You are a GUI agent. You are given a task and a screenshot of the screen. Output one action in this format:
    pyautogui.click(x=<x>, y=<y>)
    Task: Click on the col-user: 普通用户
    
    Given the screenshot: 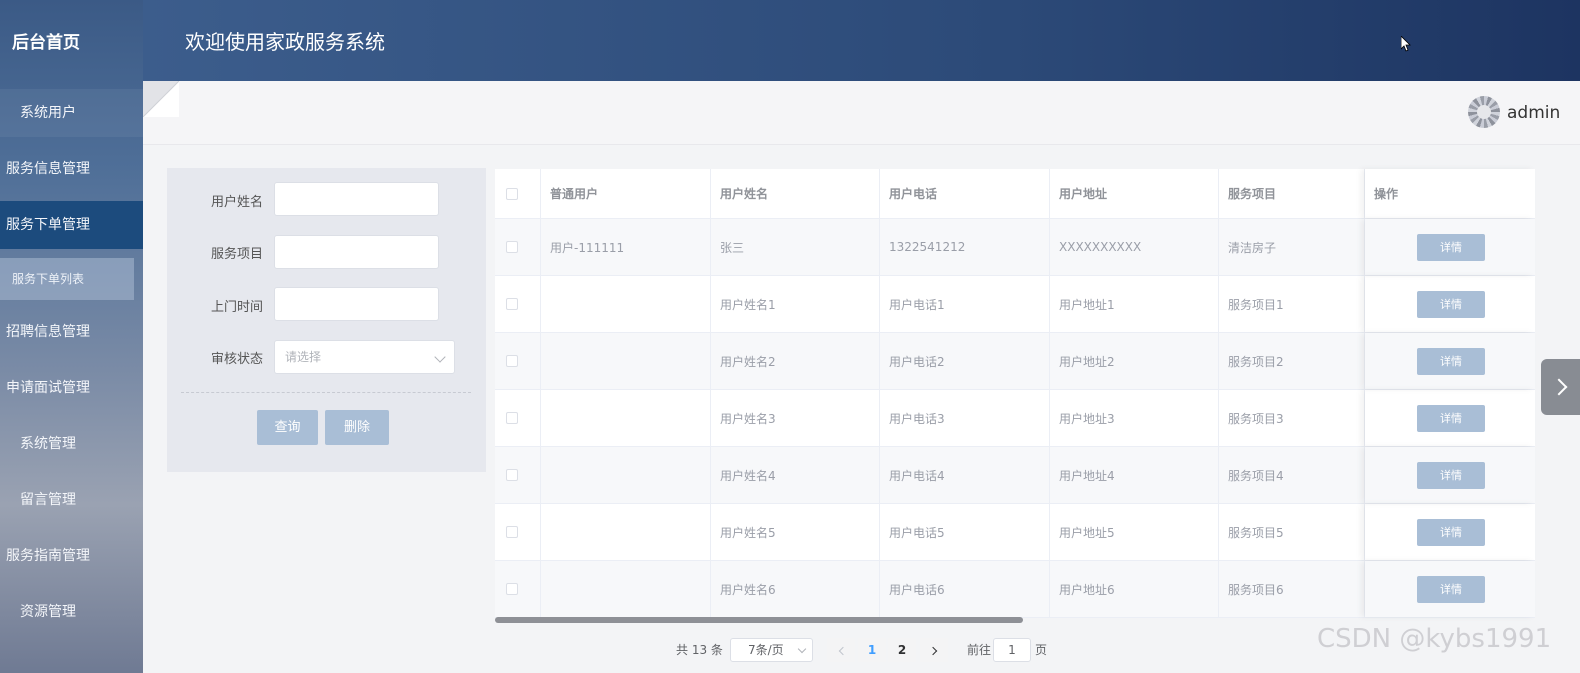 What is the action you would take?
    pyautogui.click(x=626, y=193)
    